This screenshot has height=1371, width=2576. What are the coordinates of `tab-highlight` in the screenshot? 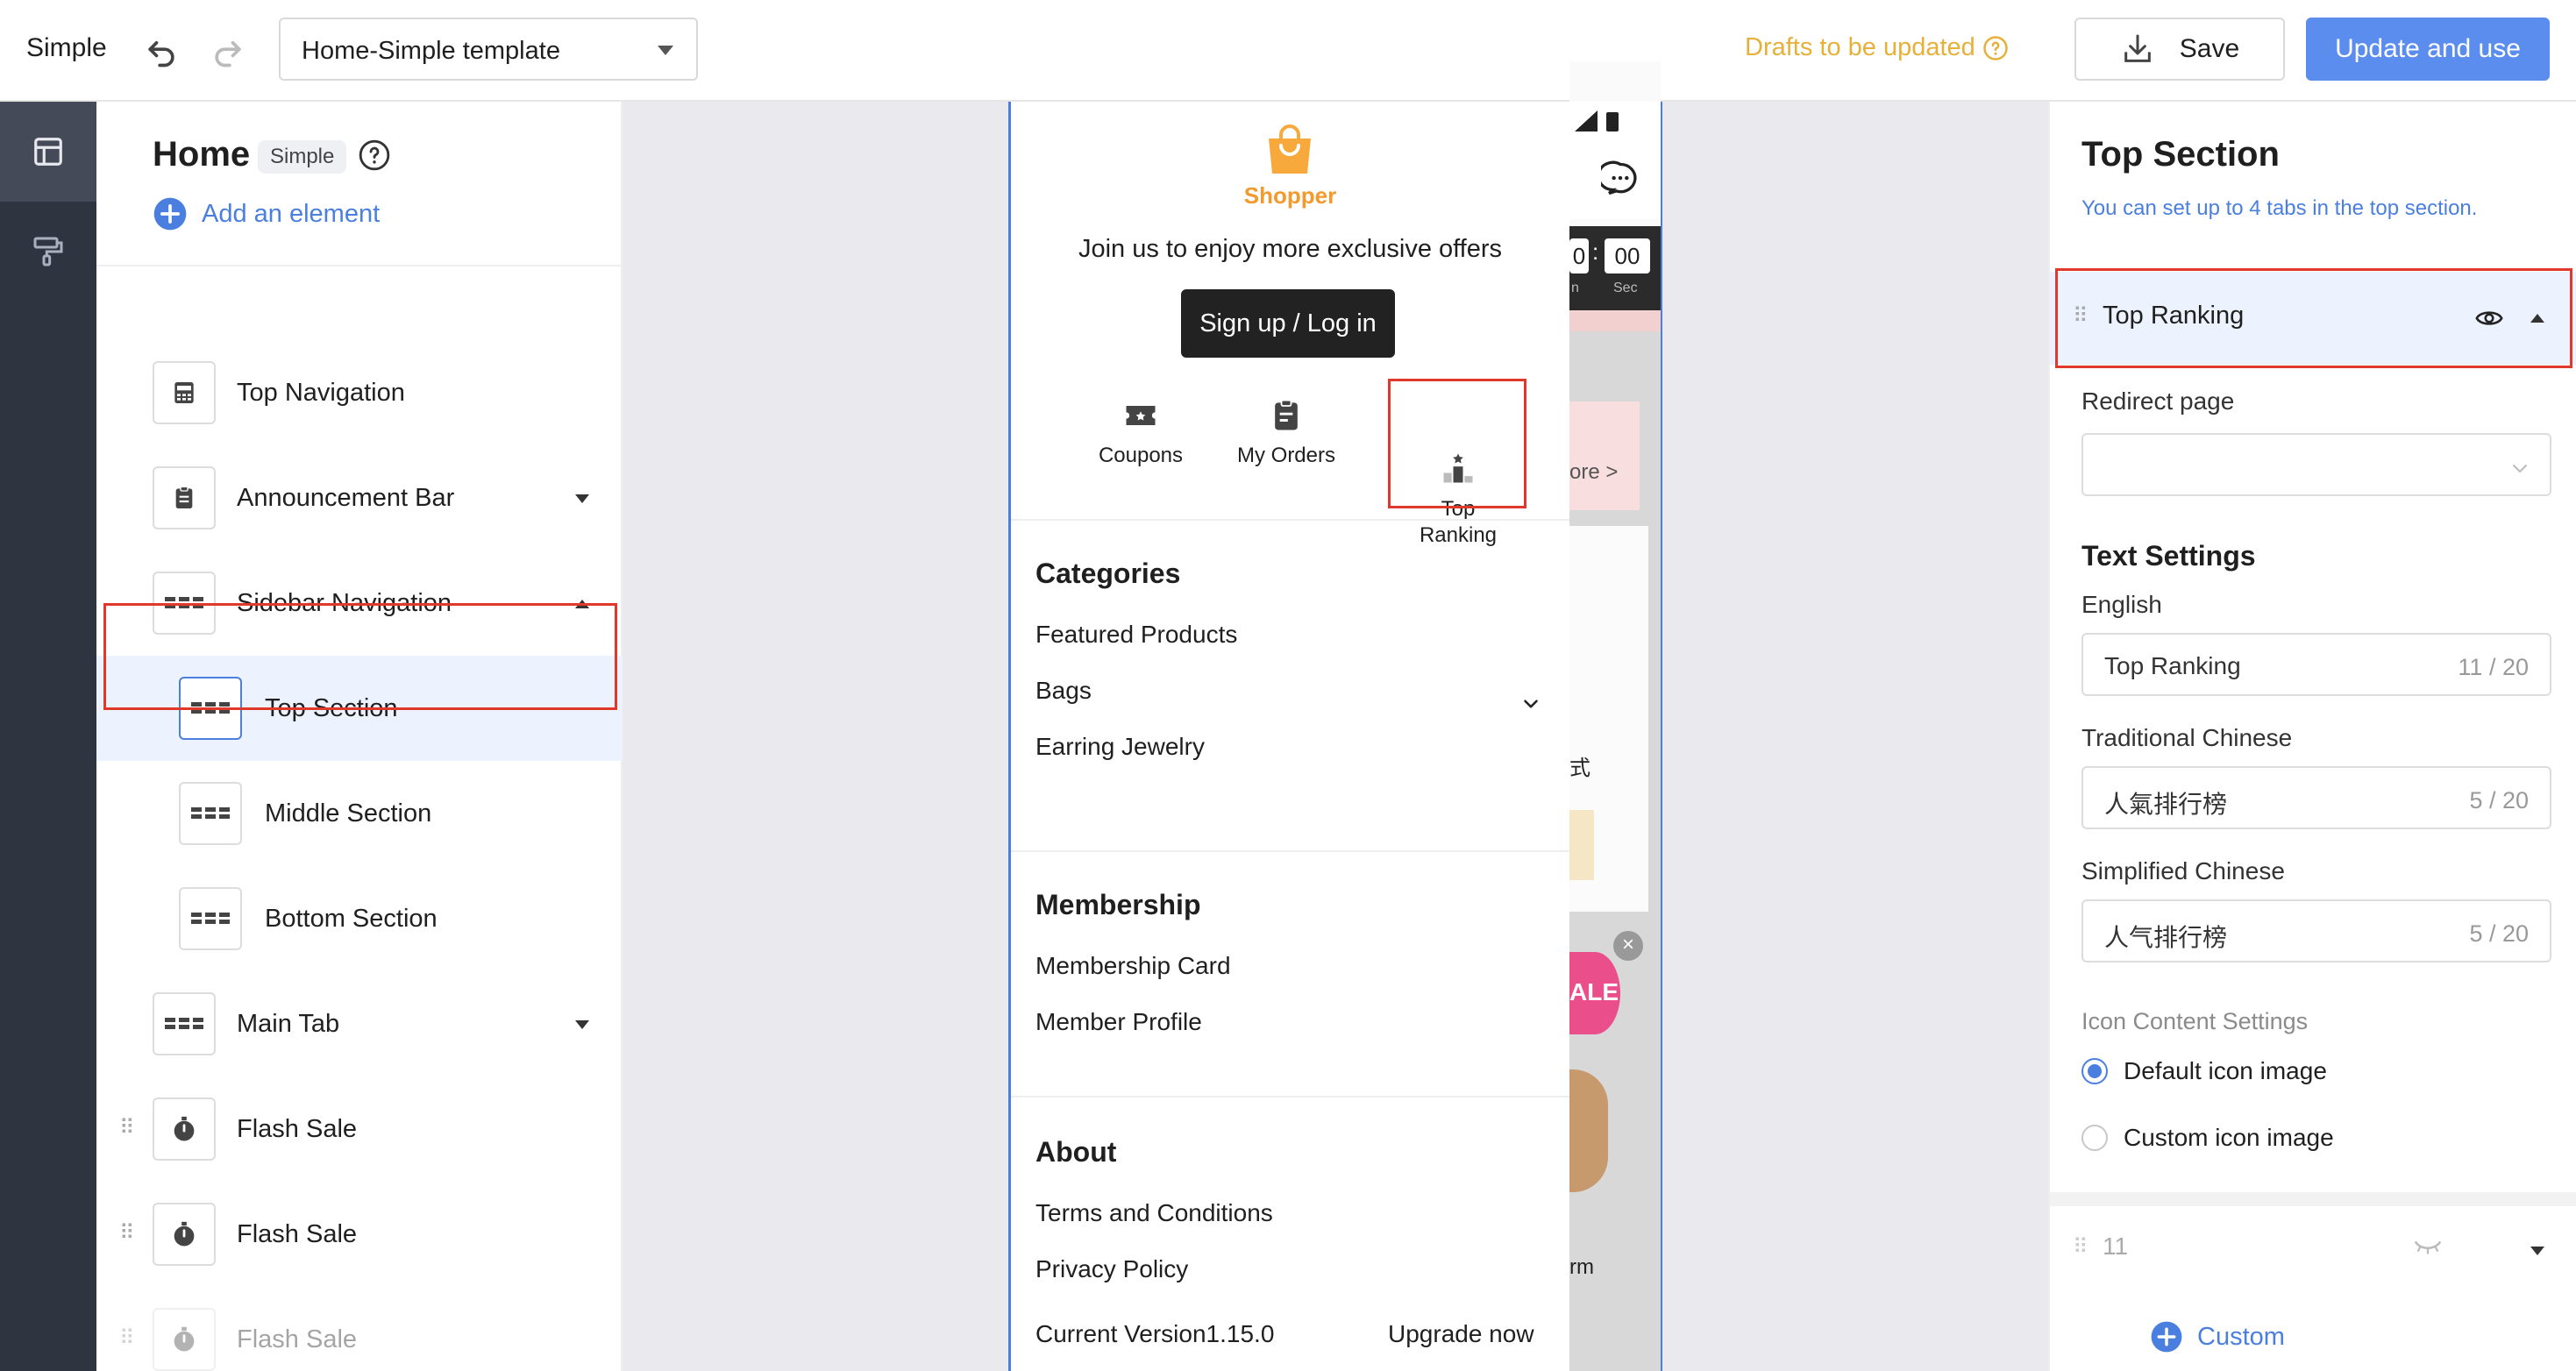 It's located at (2313, 318).